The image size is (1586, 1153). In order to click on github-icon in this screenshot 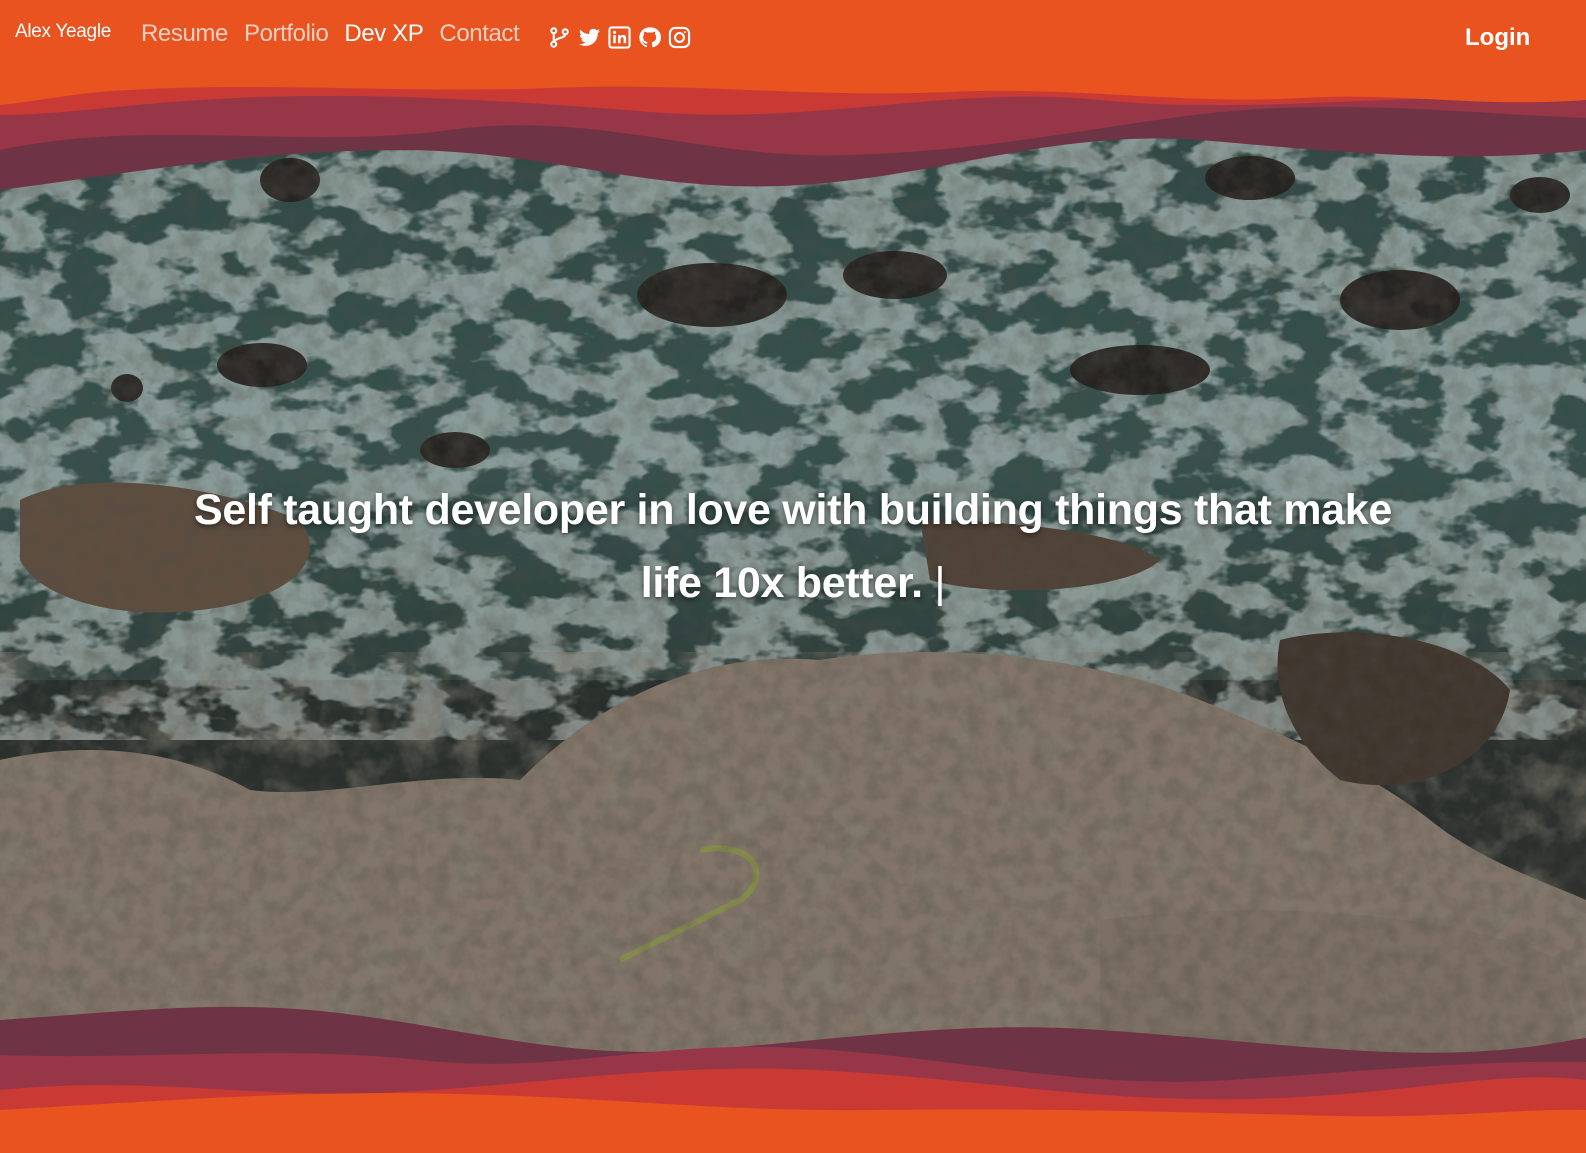, I will do `click(649, 37)`.